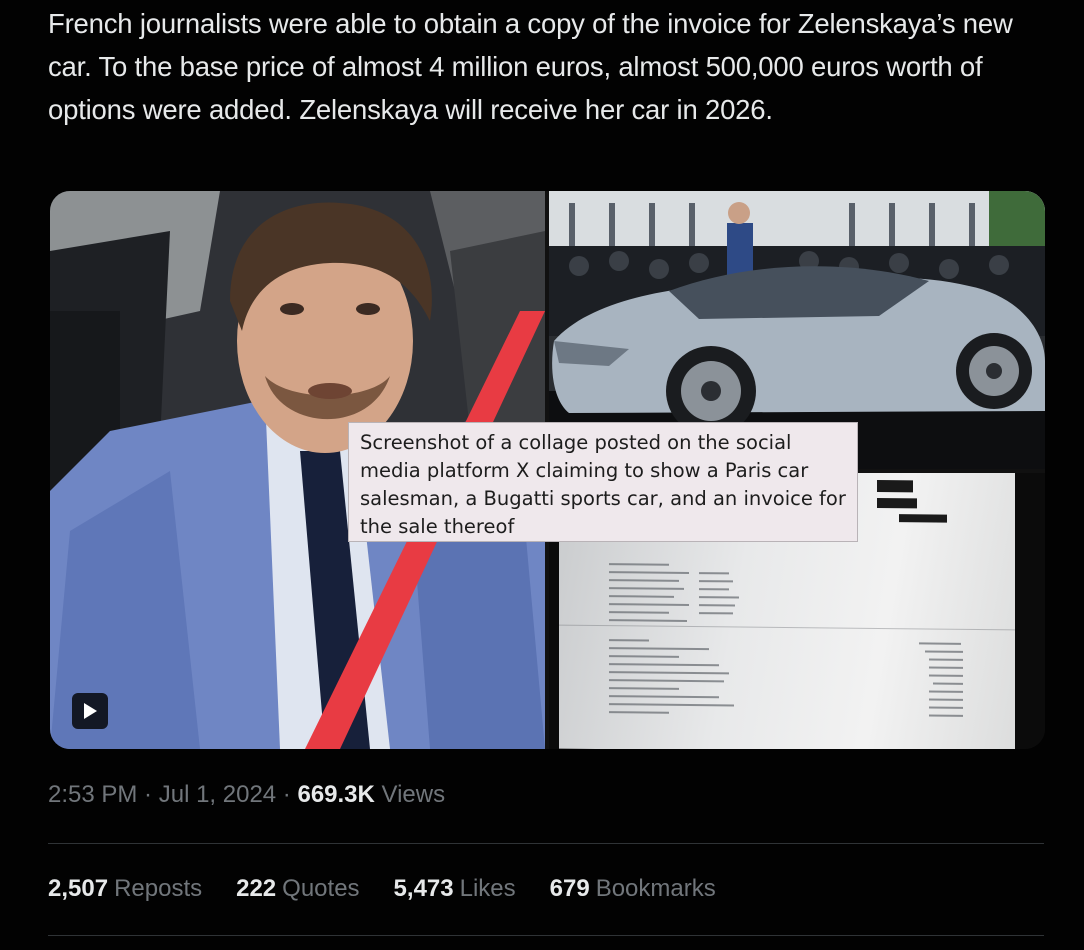  What do you see at coordinates (655, 888) in the screenshot?
I see `bookmarks-label: Bookmarks` at bounding box center [655, 888].